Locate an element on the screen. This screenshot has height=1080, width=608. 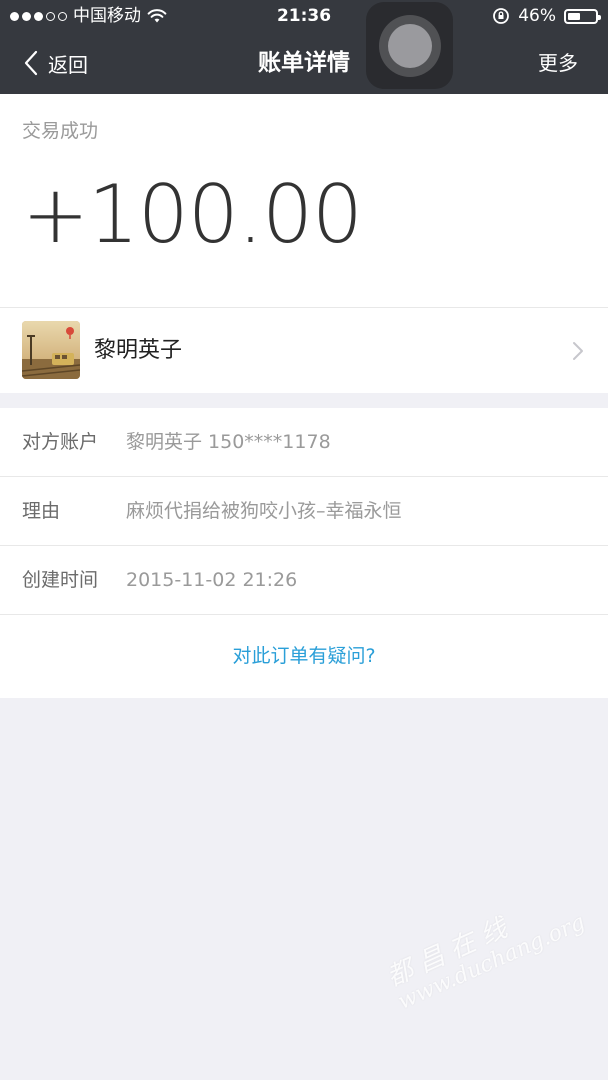
page-title: 账单详情 is located at coordinates (304, 63).